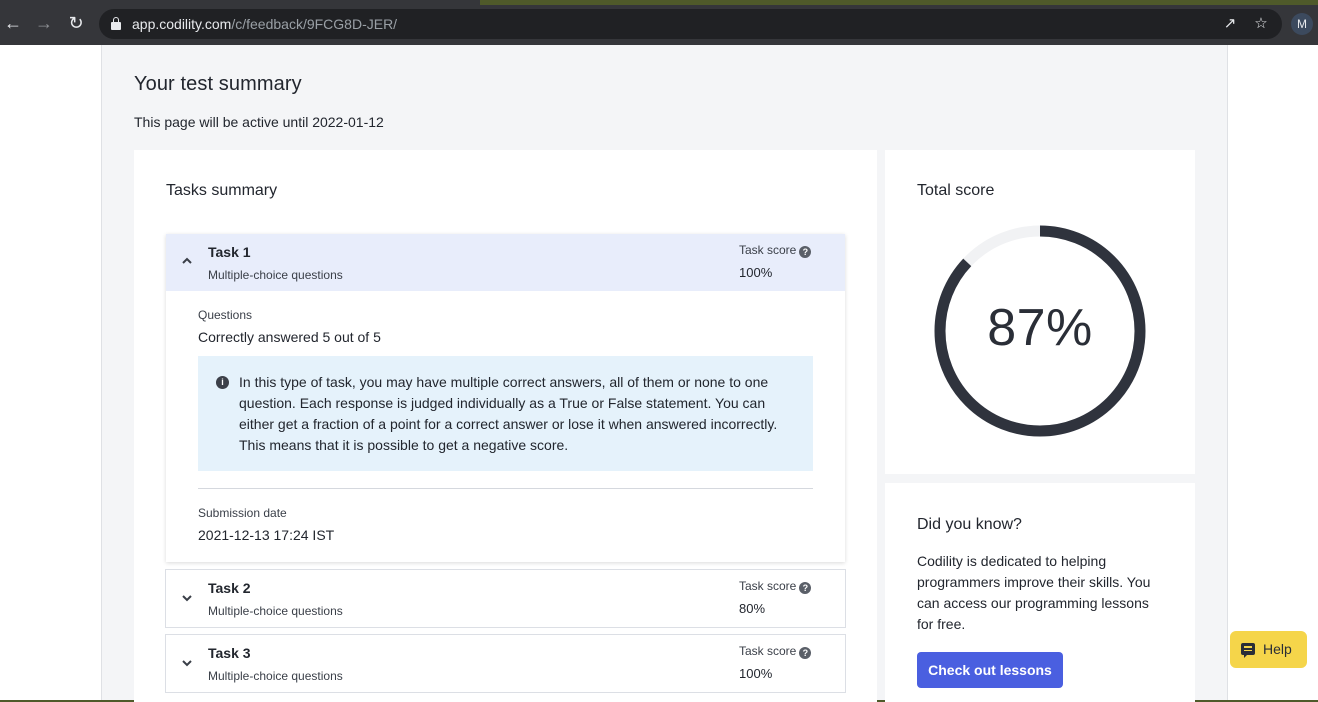 The width and height of the screenshot is (1318, 702). Describe the element at coordinates (44, 23) in the screenshot. I see `forward-arrow-icon: →` at that location.